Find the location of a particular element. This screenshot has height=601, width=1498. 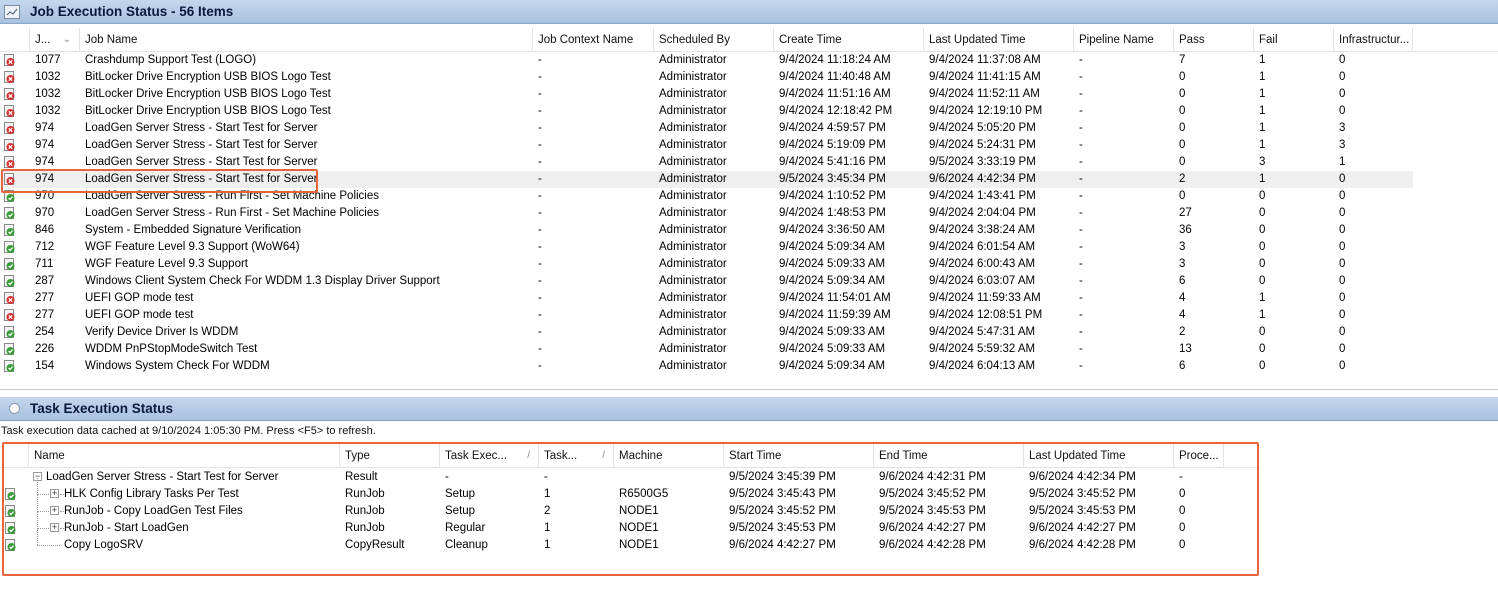

job-cell-updated: 9/4/2024 5:24:31 PM is located at coordinates (982, 145).